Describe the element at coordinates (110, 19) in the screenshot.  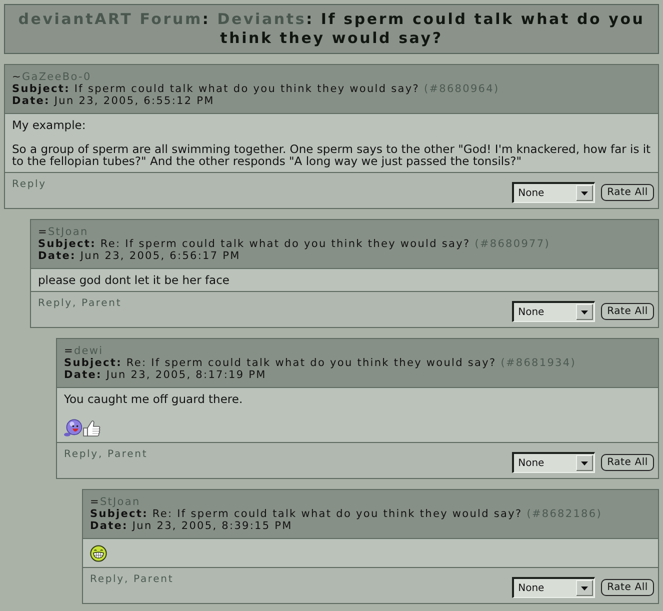
I see `breadcrumb-link: deviantART Forum` at that location.